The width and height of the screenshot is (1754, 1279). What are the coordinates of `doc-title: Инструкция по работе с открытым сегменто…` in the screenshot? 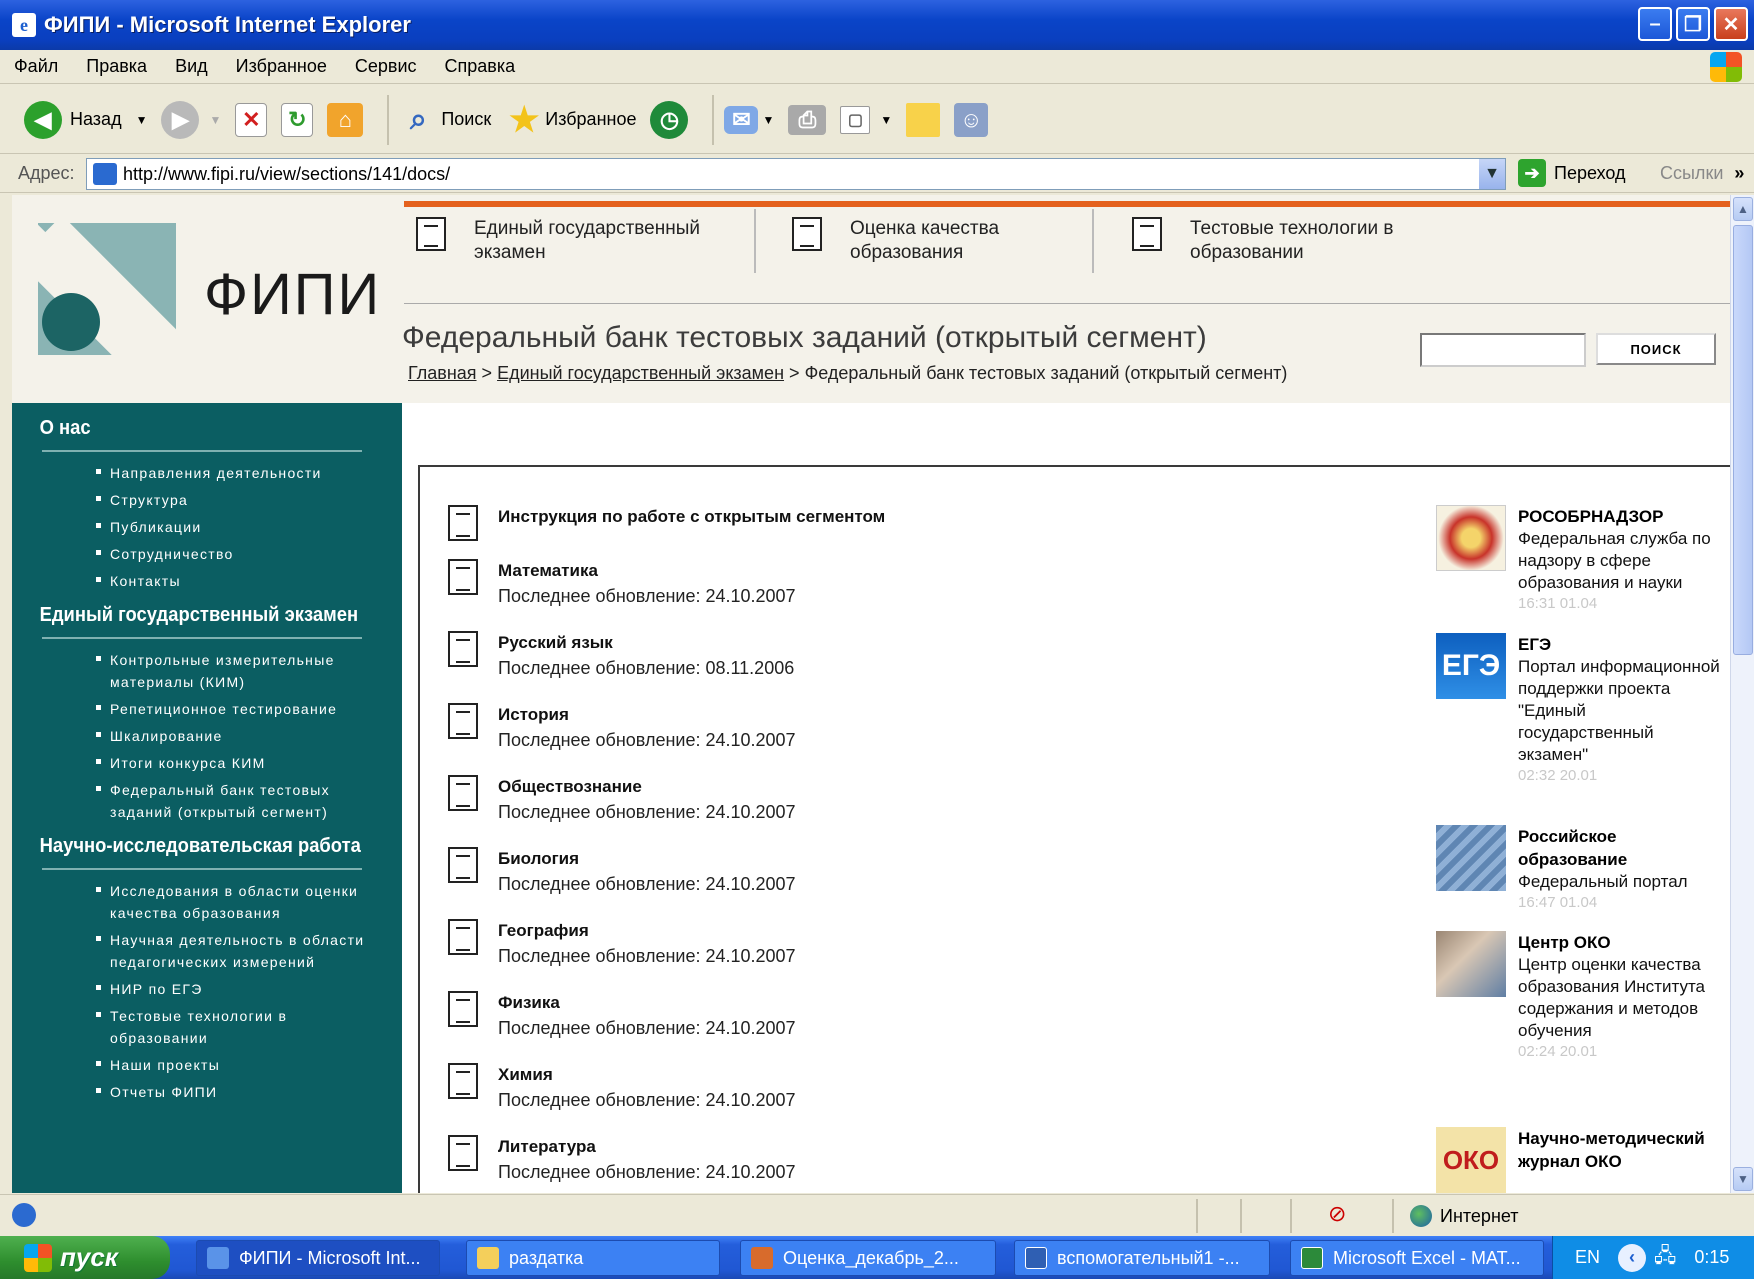 It's located at (691, 517).